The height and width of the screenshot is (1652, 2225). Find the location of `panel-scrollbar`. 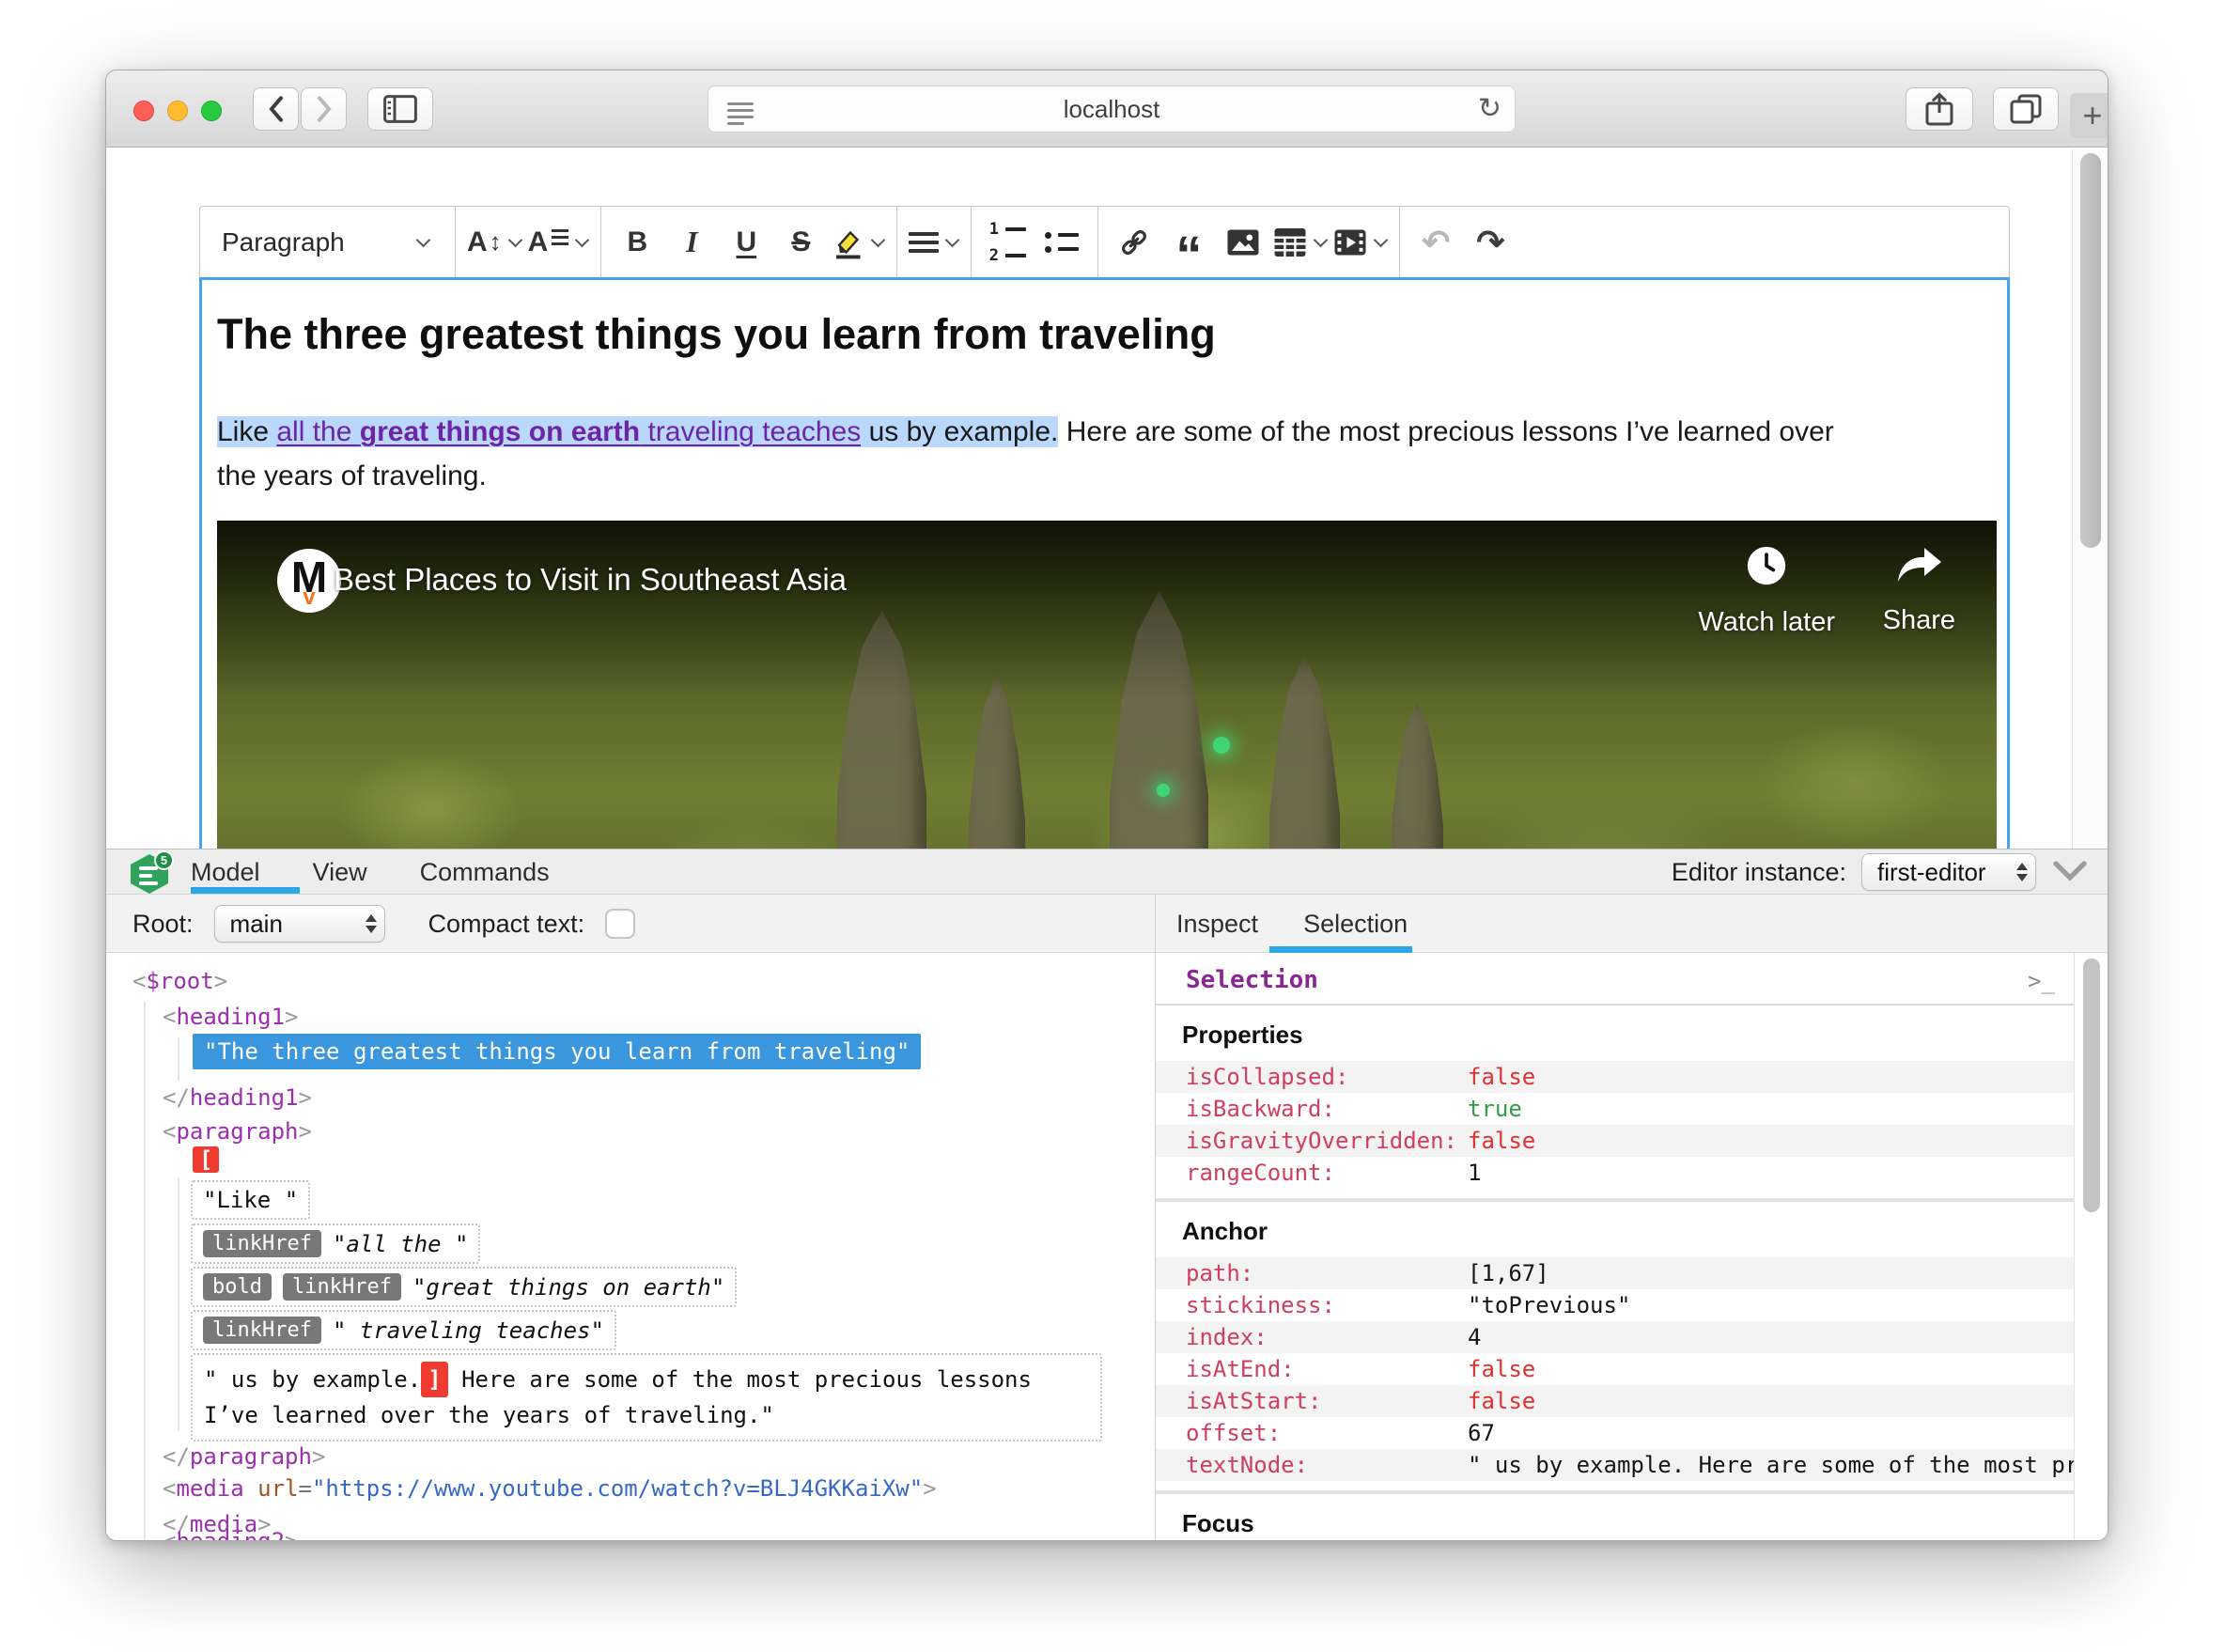

panel-scrollbar is located at coordinates (2091, 1246).